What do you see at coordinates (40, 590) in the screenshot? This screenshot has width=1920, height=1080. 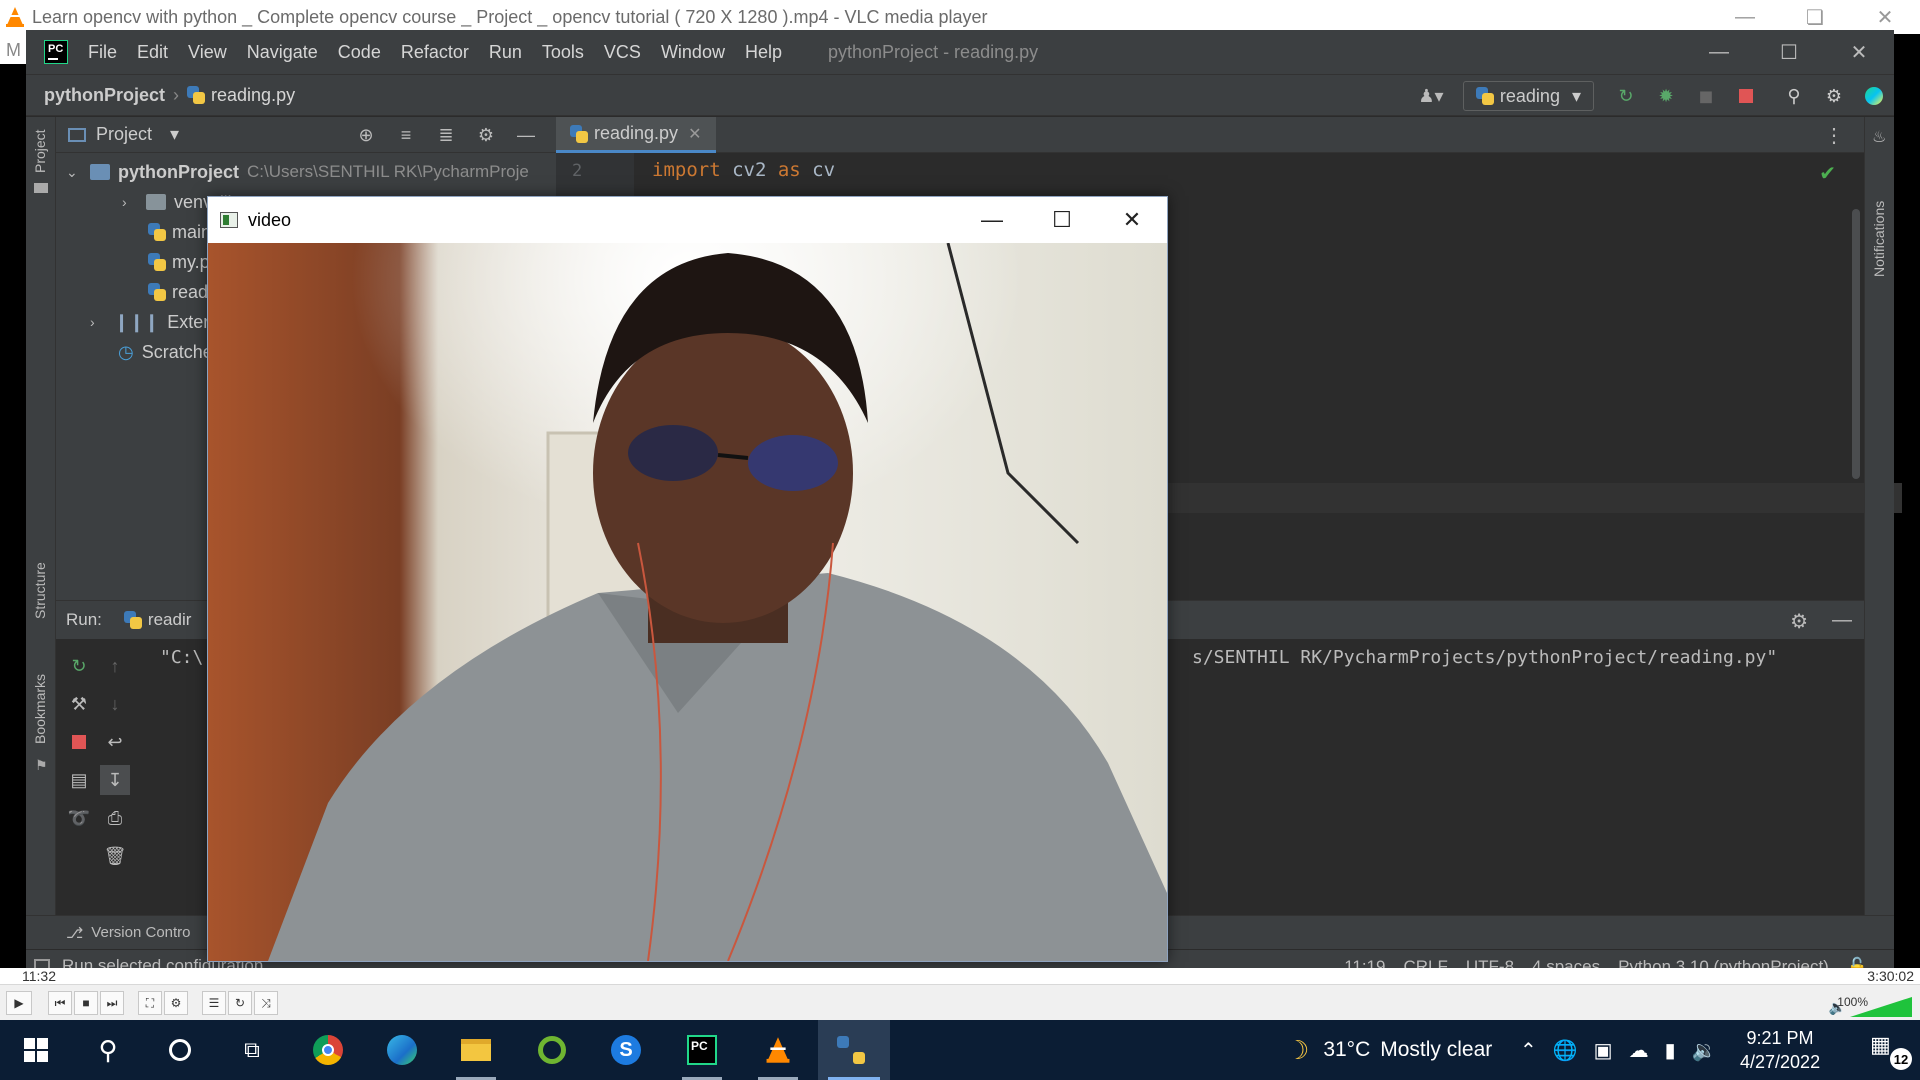 I see `structure-tool-tab: Structure` at bounding box center [40, 590].